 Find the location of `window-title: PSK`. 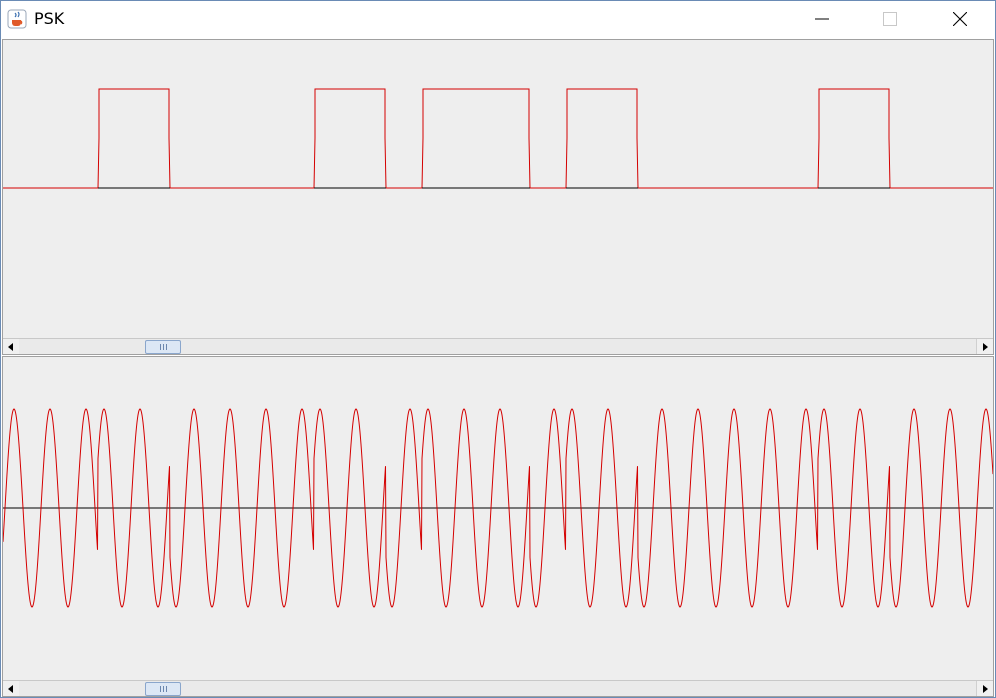

window-title: PSK is located at coordinates (49, 18).